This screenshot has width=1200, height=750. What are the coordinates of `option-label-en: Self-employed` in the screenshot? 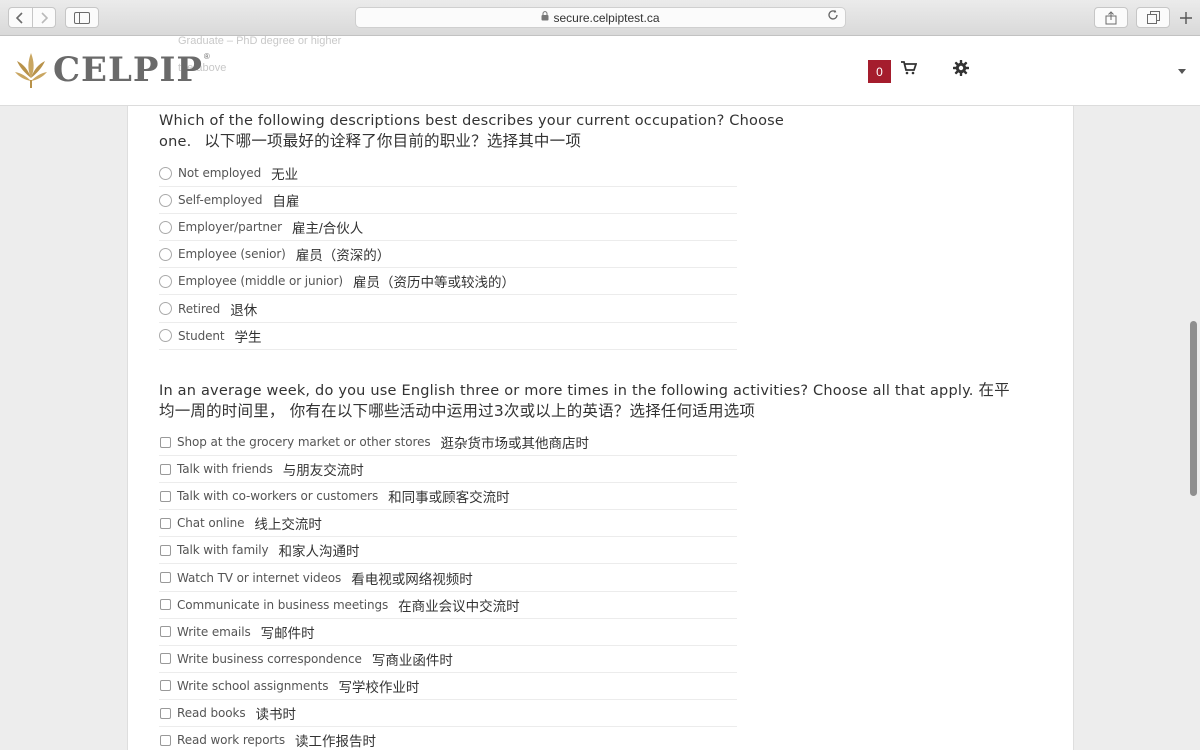 It's located at (220, 200).